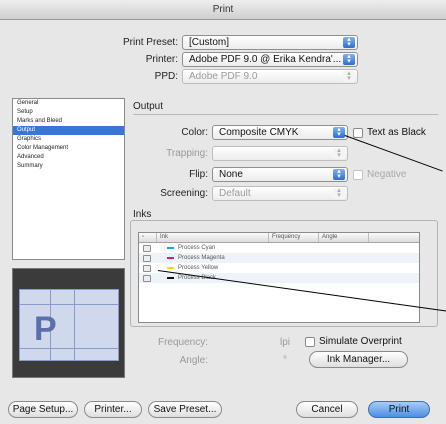 The width and height of the screenshot is (446, 424). I want to click on sidebar-item-marks-and-bleed: Marks and Bleed, so click(68, 121).